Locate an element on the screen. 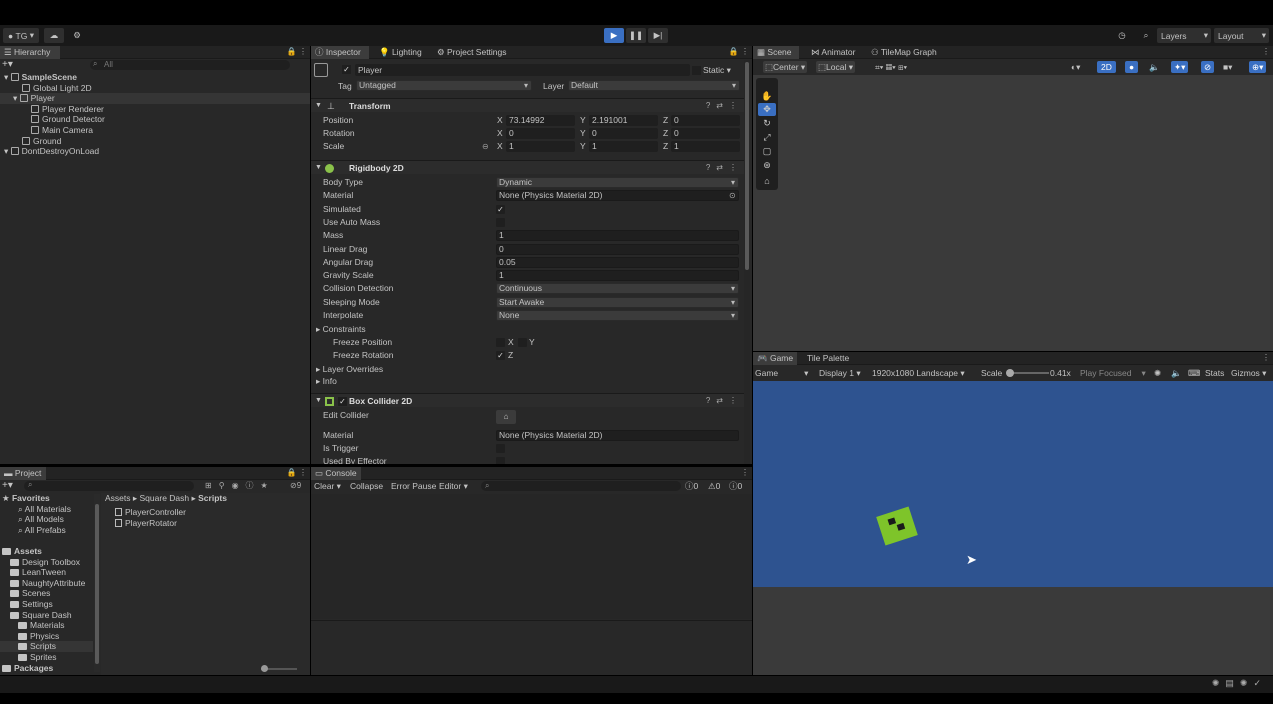 This screenshot has width=1273, height=704. space-dropdown: ⬚Local ▾ is located at coordinates (835, 67).